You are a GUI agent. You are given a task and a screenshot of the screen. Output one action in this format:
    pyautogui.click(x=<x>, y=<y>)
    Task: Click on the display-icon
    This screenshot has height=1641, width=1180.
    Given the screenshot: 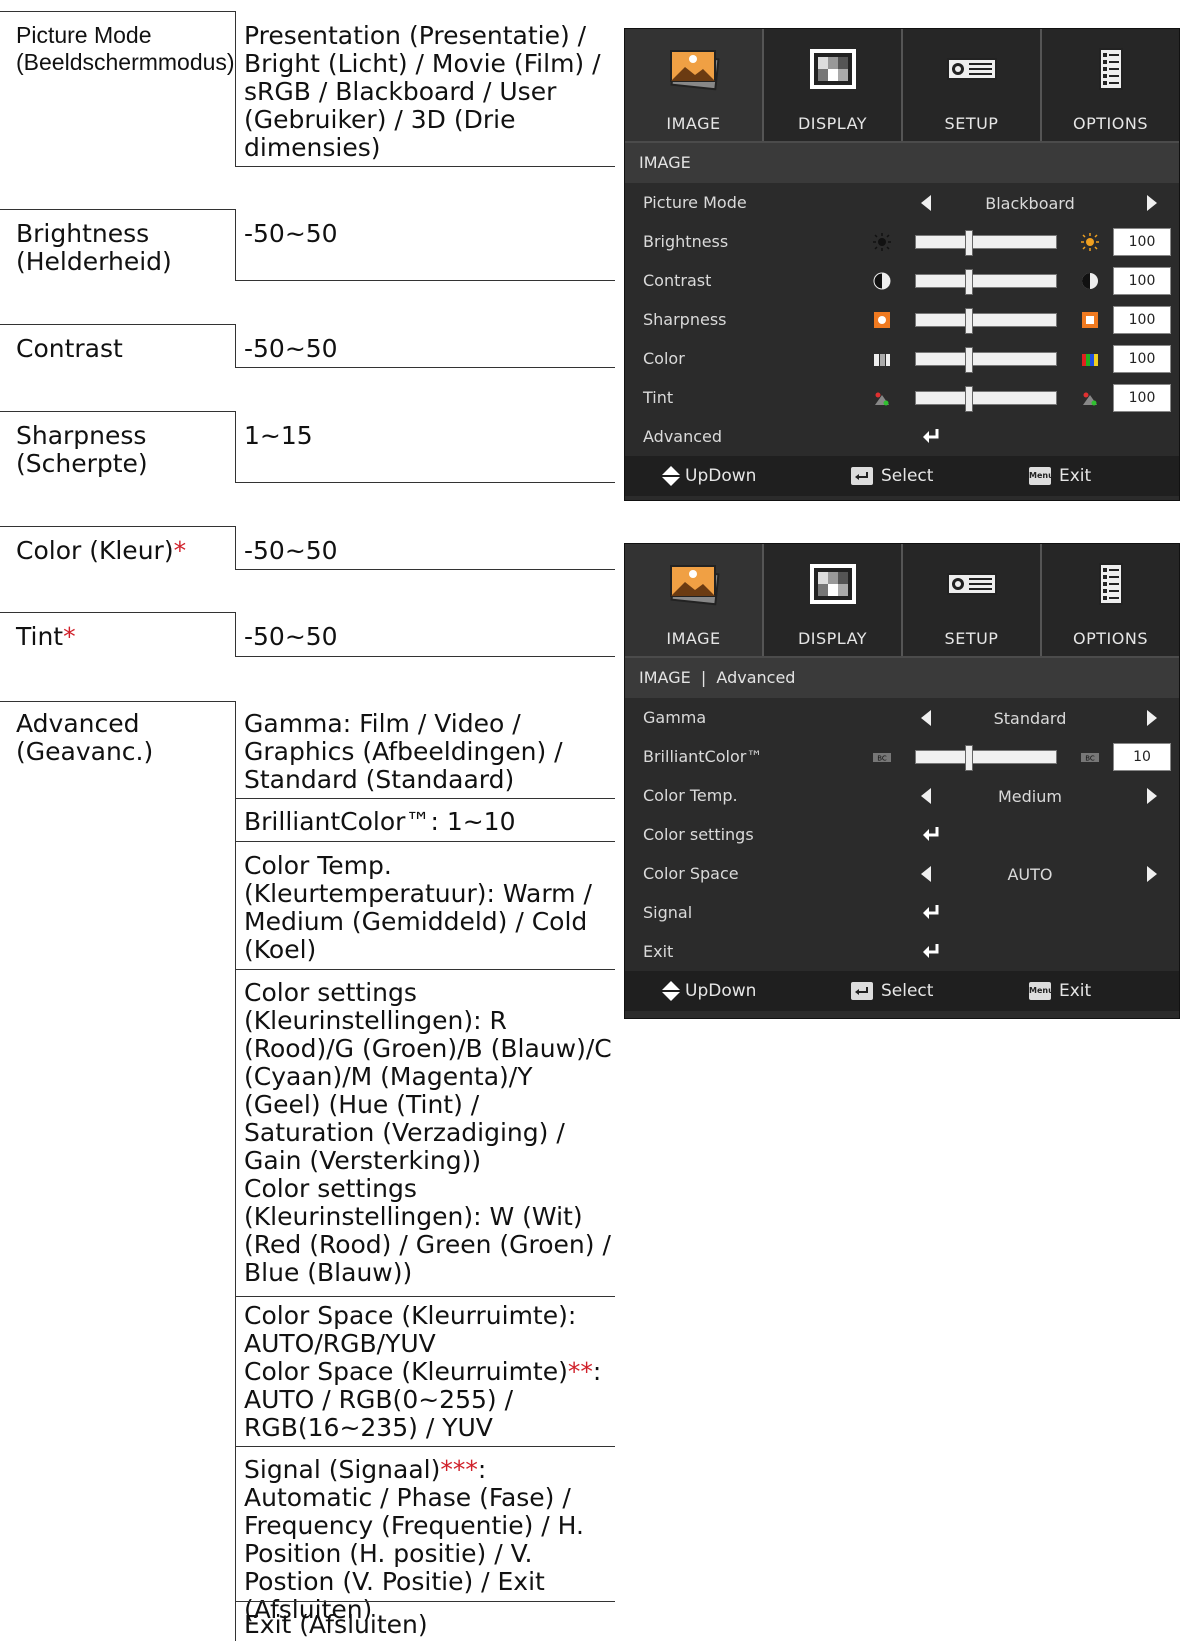 What is the action you would take?
    pyautogui.click(x=832, y=584)
    